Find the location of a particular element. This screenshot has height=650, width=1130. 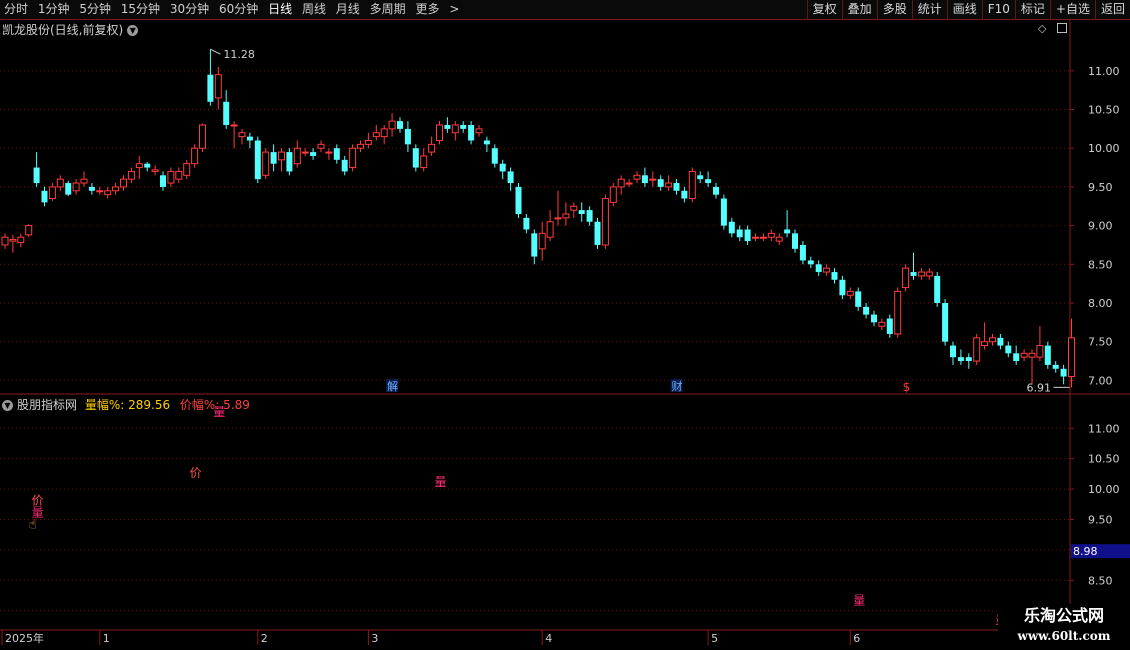

watermark: 乐淘公式网 www.60lt.com is located at coordinates (1064, 627).